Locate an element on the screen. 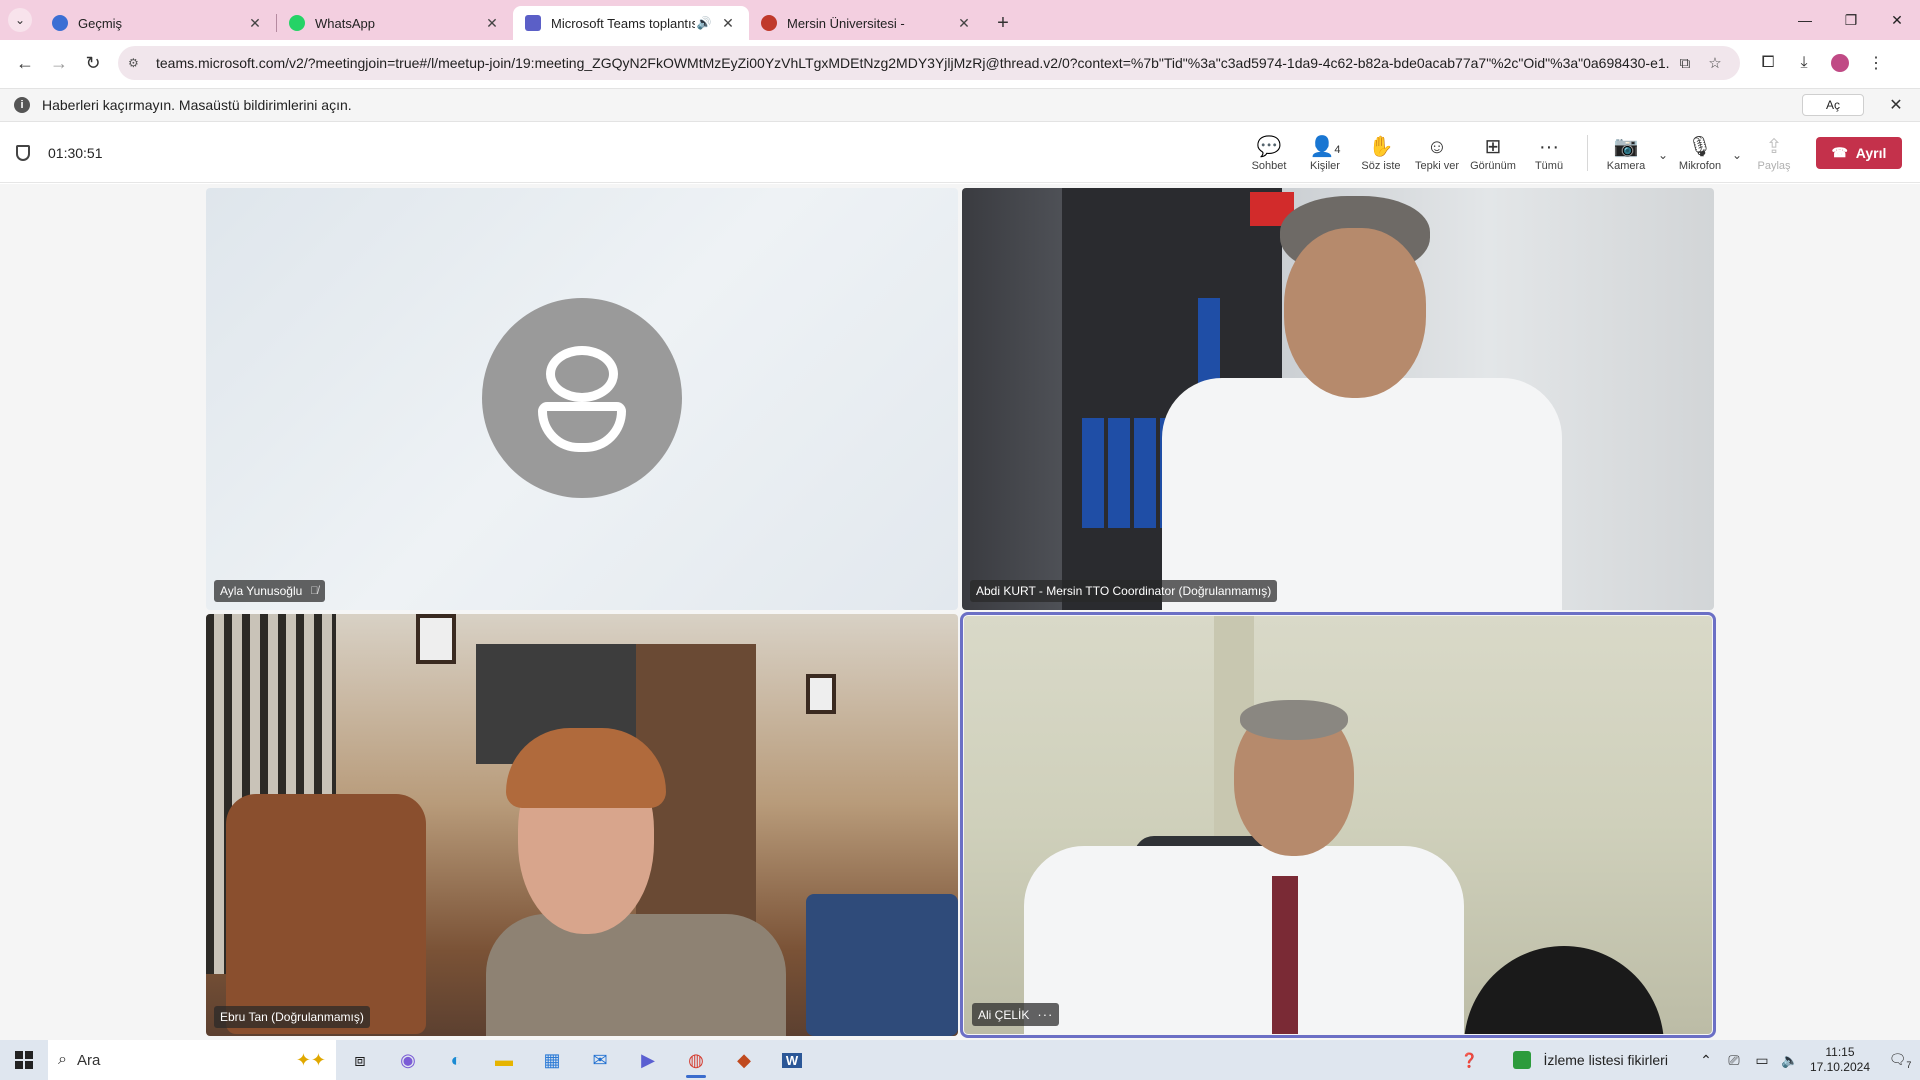 The image size is (1920, 1080). participant-name-tag: Ebru Tan (Doğrulanmamış) is located at coordinates (292, 1017).